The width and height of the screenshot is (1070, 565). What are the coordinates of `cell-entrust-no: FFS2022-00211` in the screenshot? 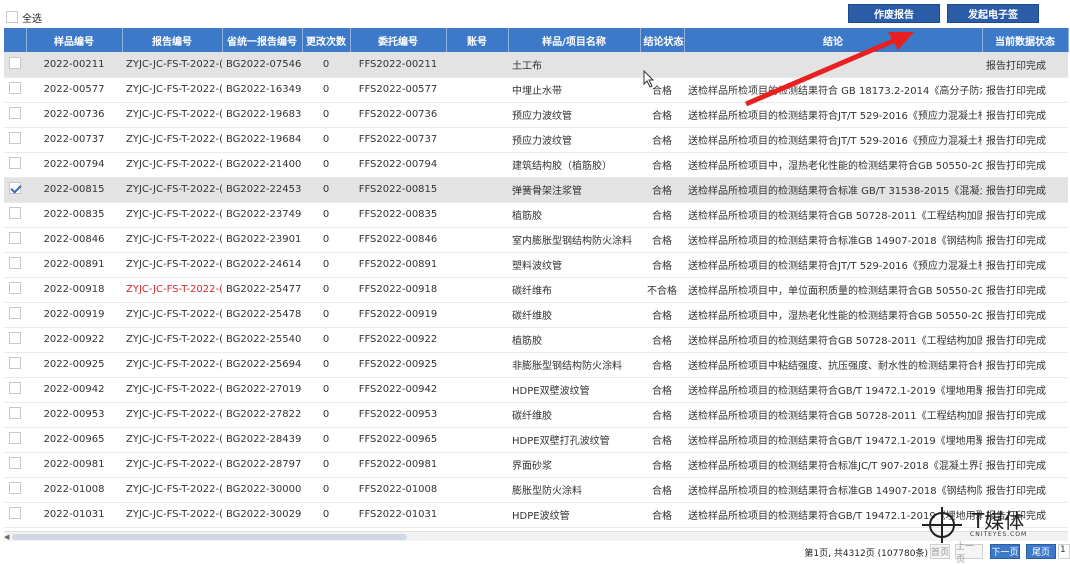 It's located at (398, 65).